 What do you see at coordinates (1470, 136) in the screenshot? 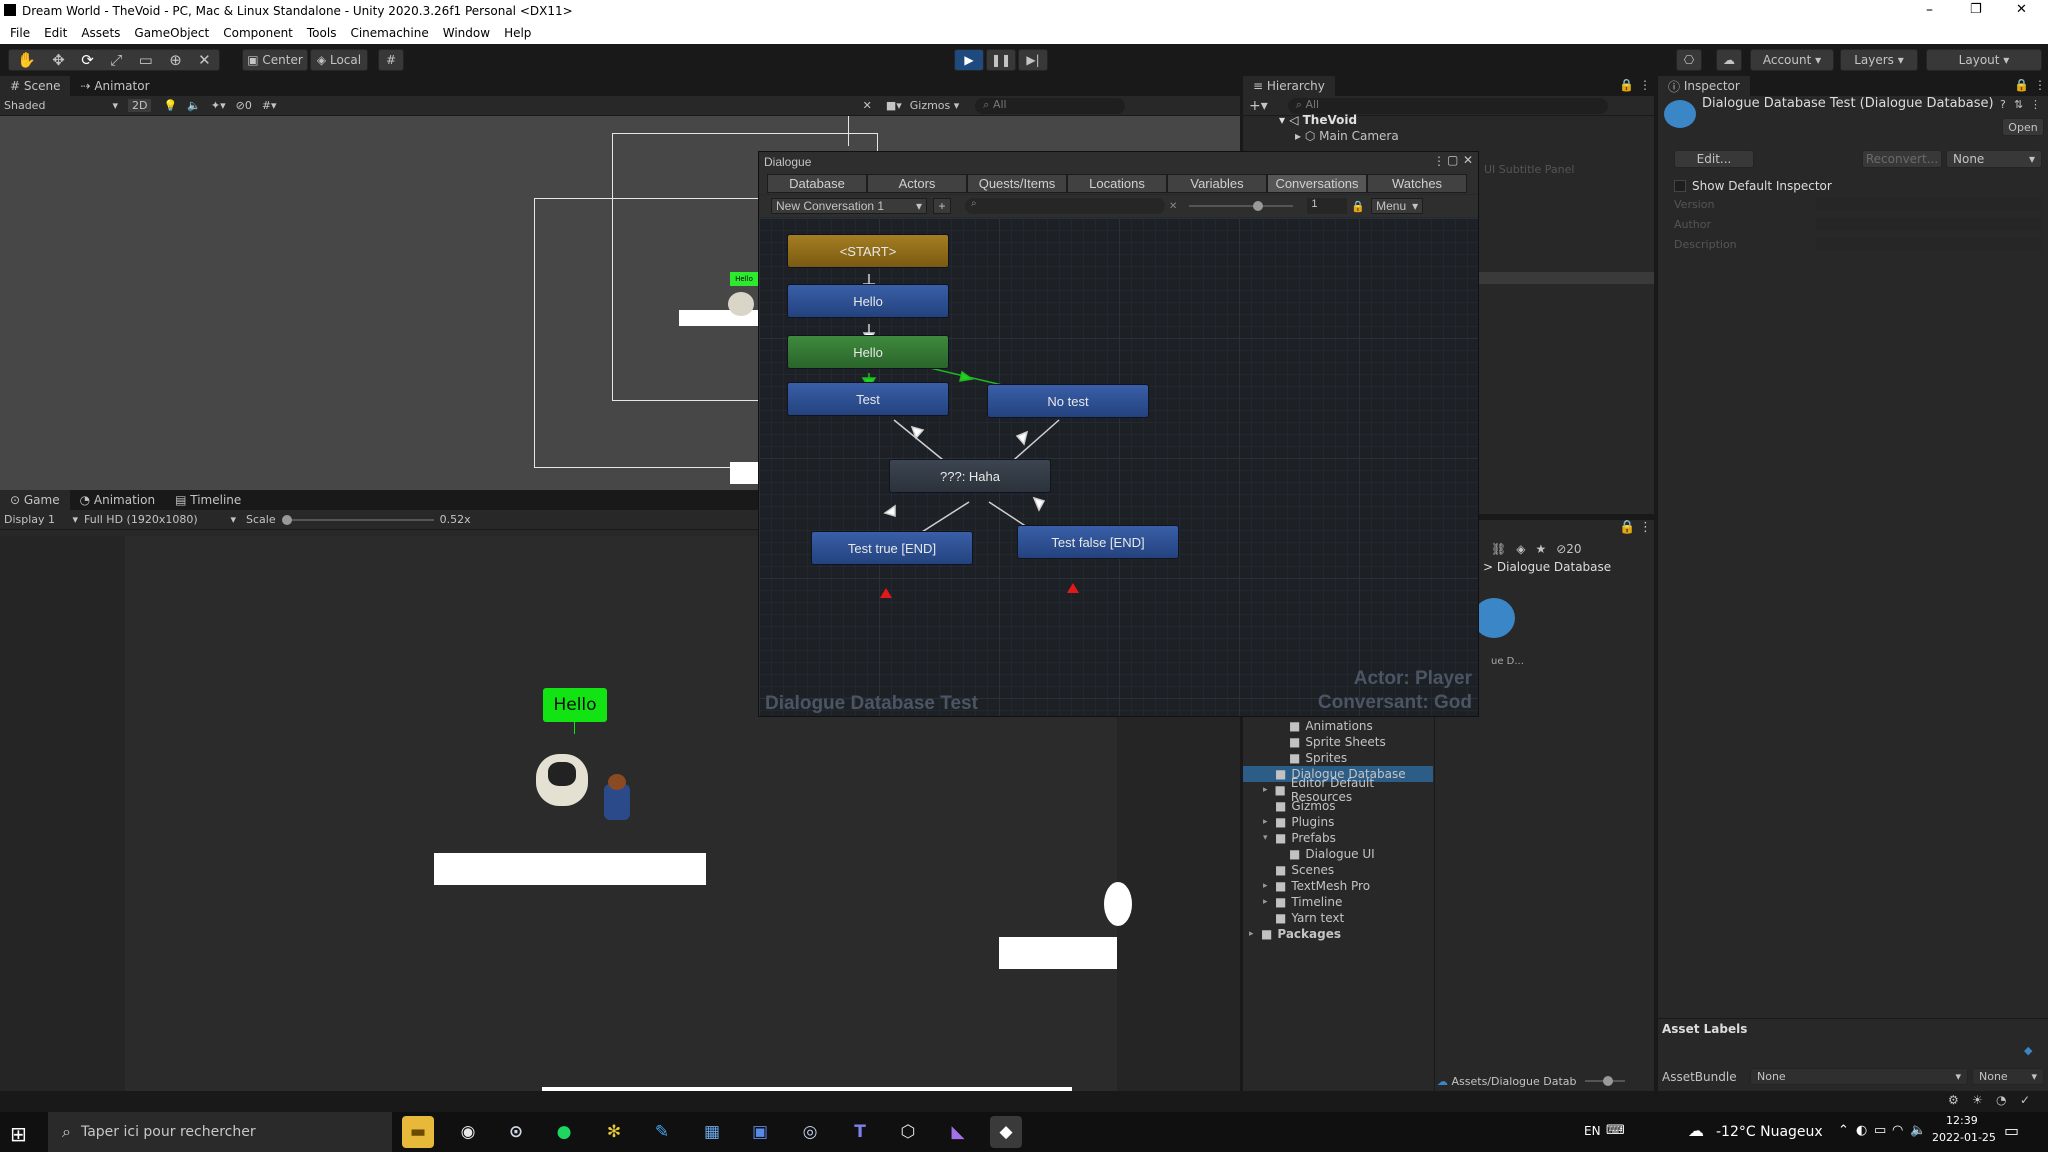
I see `hierarchy-item: ▸ ⬡ Main Camera` at bounding box center [1470, 136].